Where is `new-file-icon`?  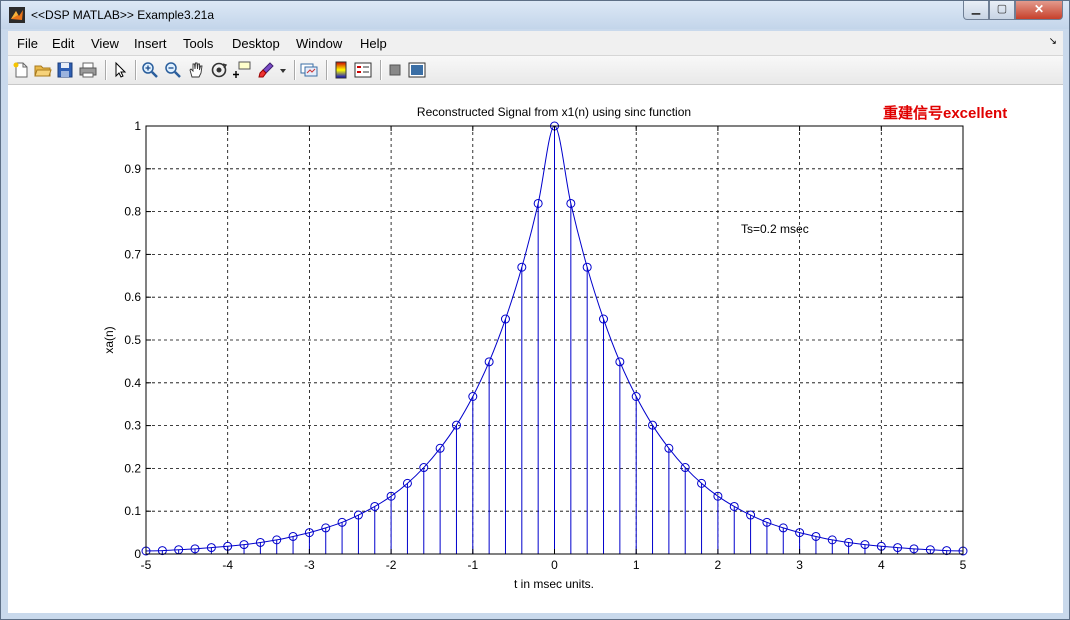 new-file-icon is located at coordinates (21, 70).